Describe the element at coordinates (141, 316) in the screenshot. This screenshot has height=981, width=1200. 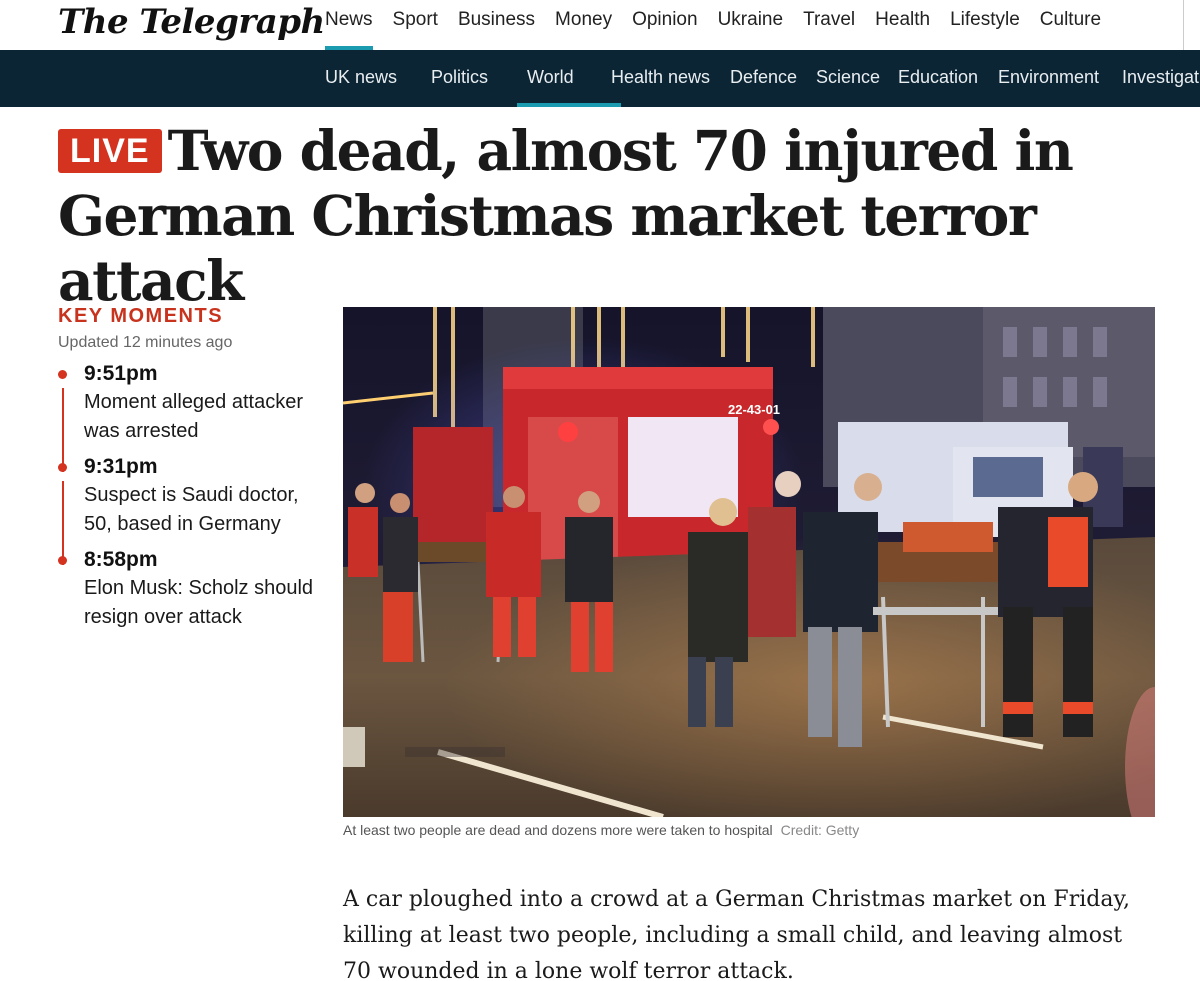
I see `key-moments-title: KEY MOMENTS` at that location.